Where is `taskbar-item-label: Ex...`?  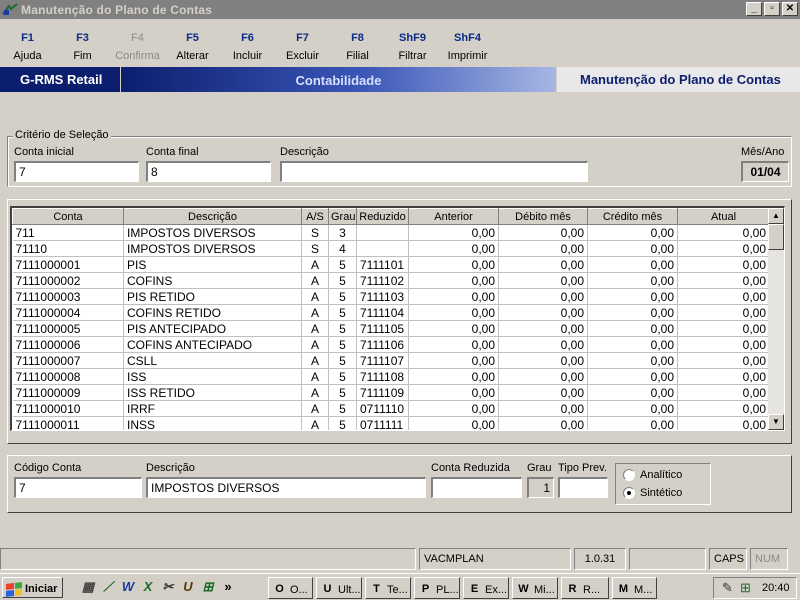 taskbar-item-label: Ex... is located at coordinates (496, 589).